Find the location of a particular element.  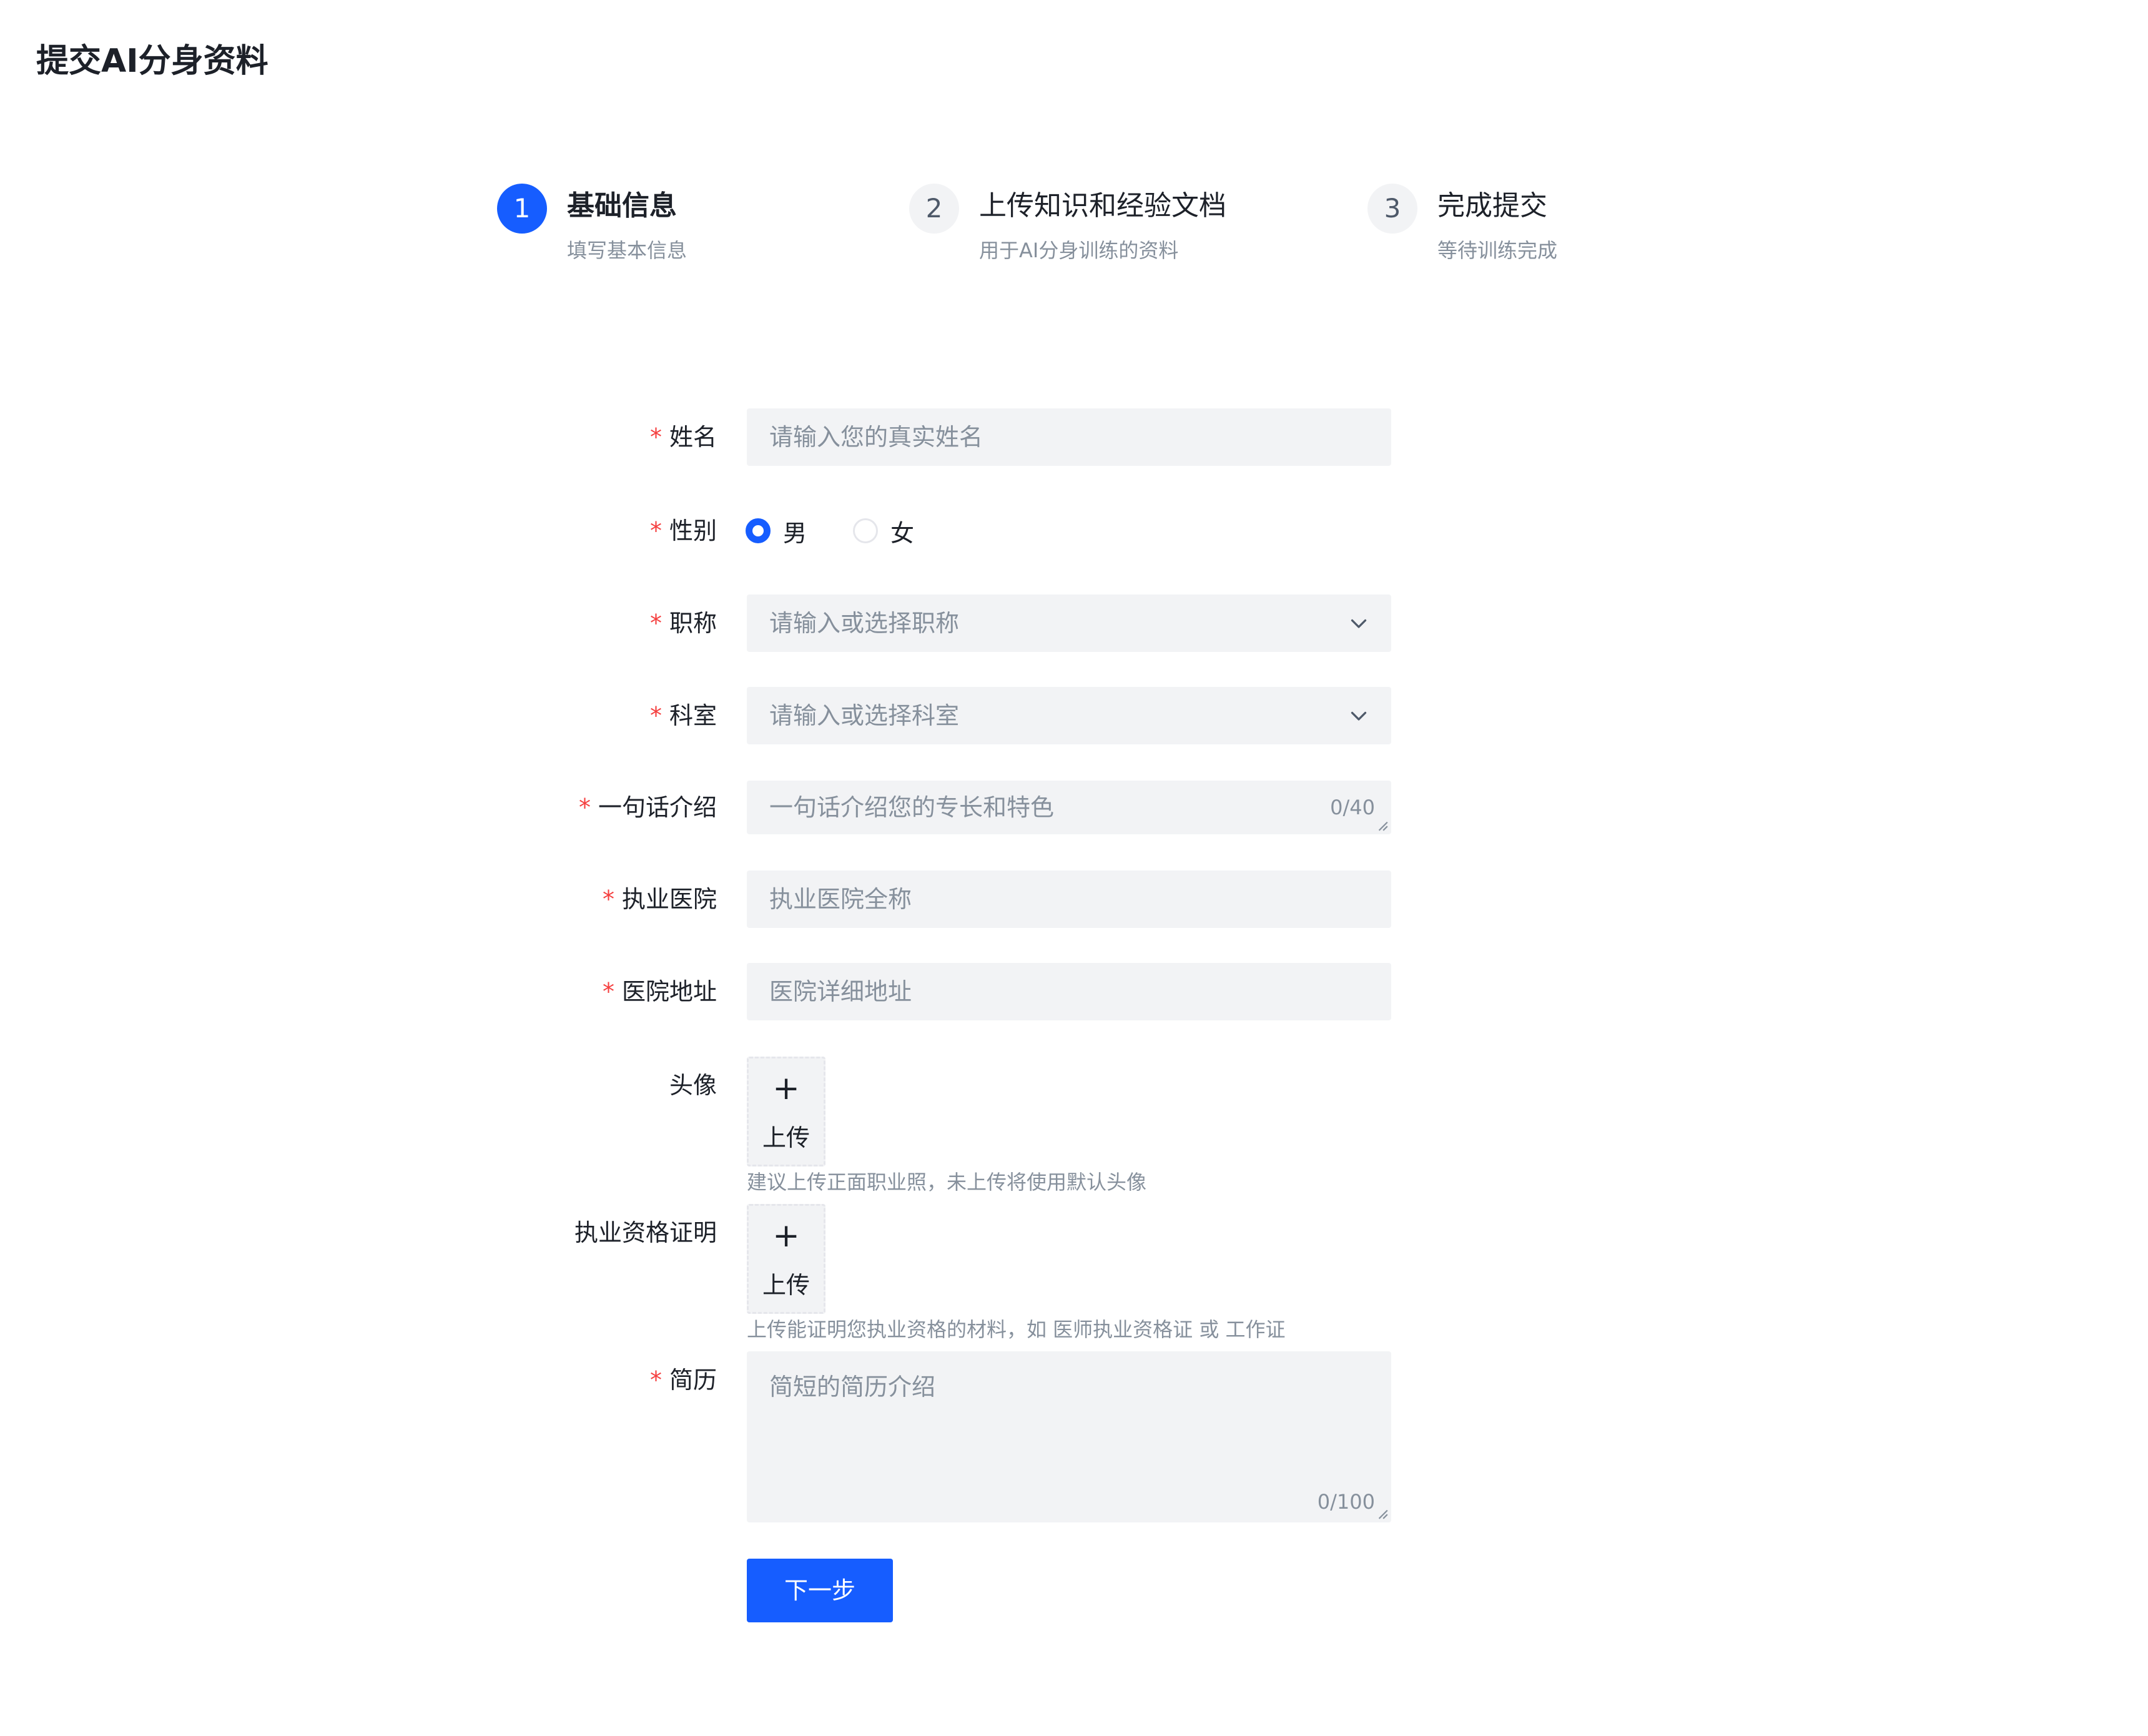

department-select-input is located at coordinates (1069, 715).